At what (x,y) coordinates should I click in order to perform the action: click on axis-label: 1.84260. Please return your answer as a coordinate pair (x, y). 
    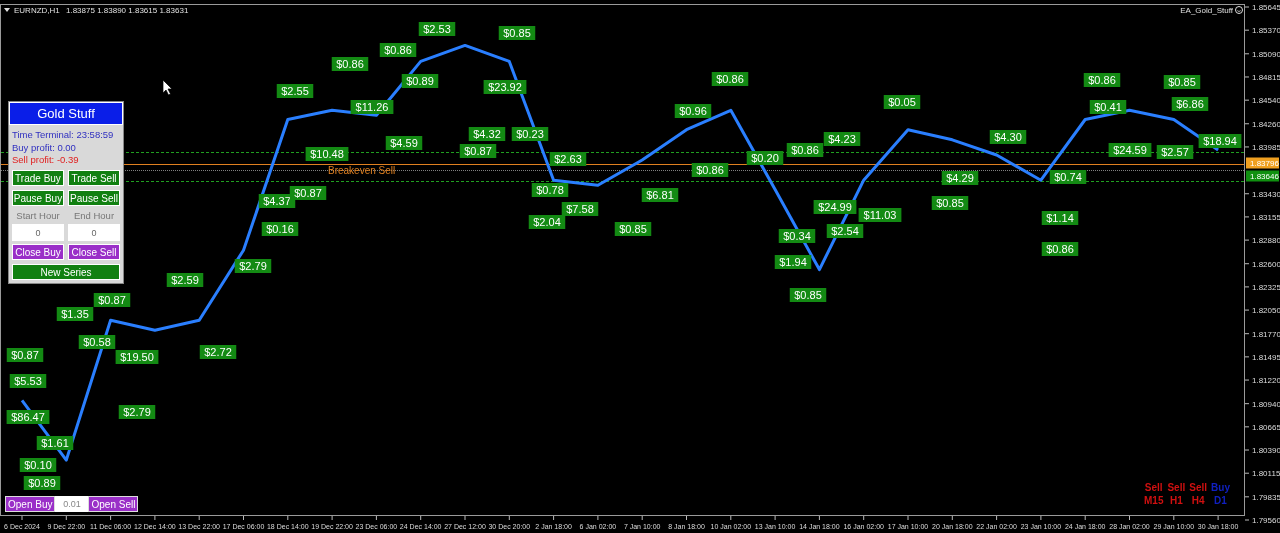
    Looking at the image, I should click on (1266, 124).